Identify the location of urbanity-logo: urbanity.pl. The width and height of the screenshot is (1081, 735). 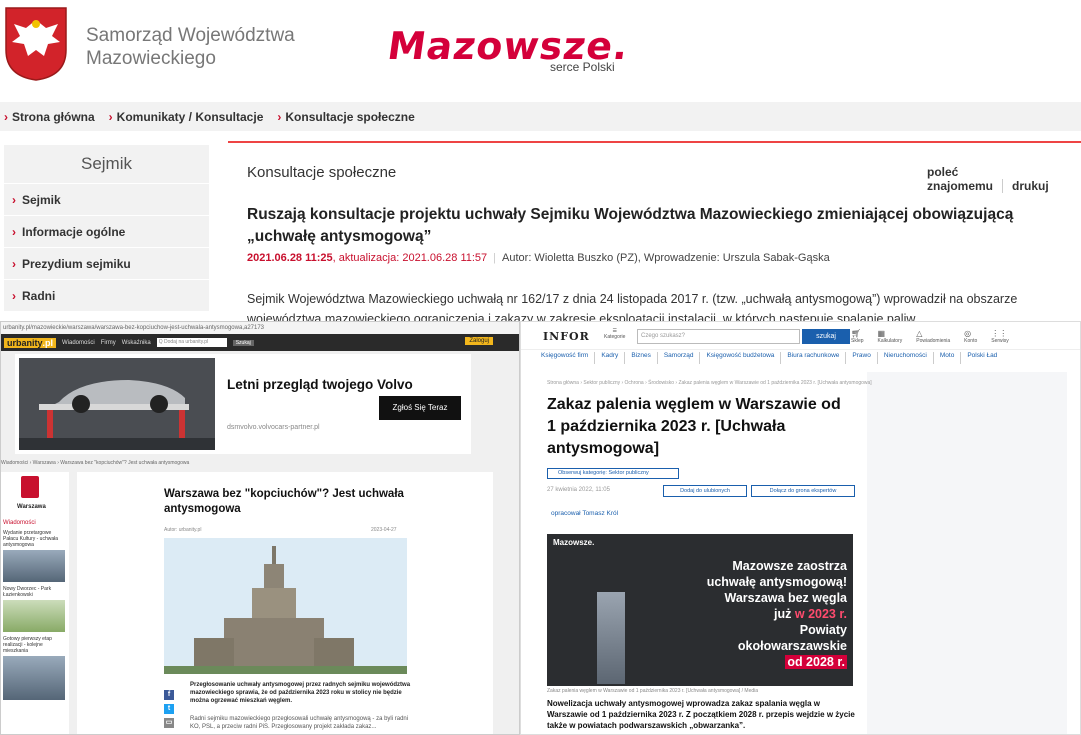
(30, 342).